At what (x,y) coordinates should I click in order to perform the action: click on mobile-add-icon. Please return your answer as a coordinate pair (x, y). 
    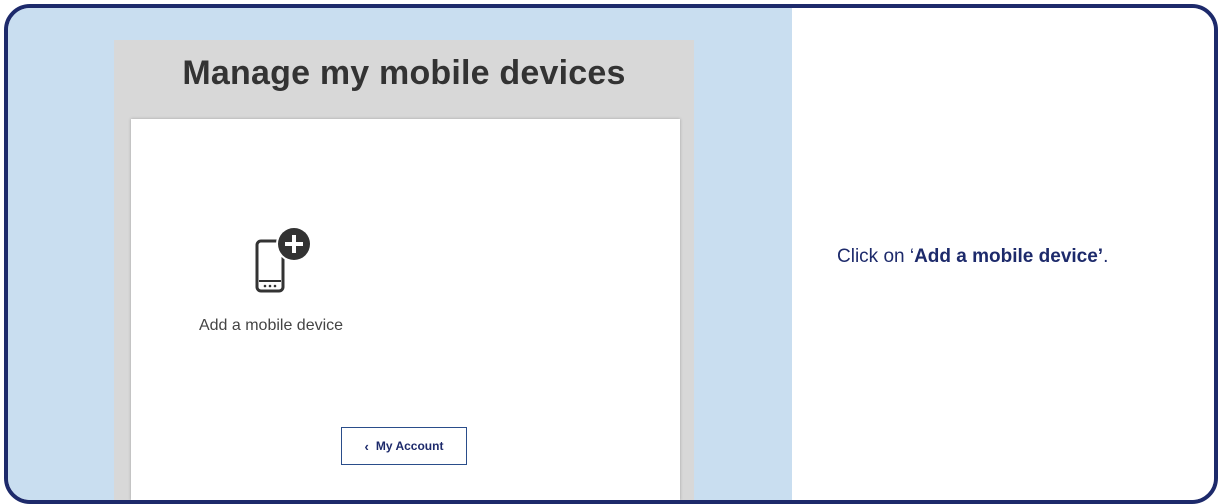
    Looking at the image, I should click on (283, 260).